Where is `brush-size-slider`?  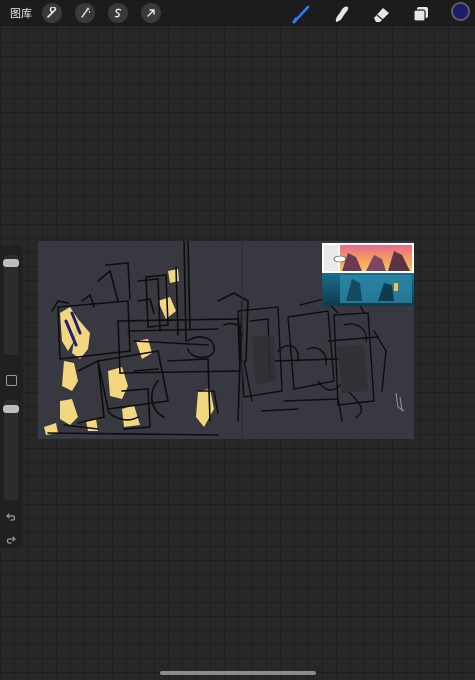 brush-size-slider is located at coordinates (11, 305).